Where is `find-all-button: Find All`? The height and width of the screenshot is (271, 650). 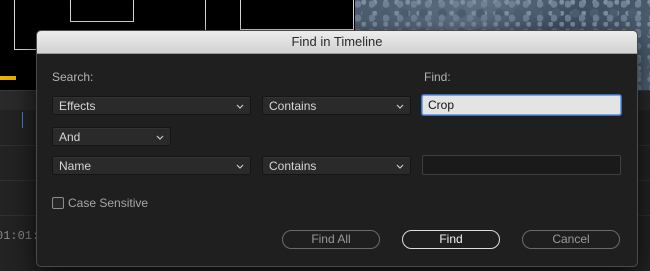 find-all-button: Find All is located at coordinates (331, 239).